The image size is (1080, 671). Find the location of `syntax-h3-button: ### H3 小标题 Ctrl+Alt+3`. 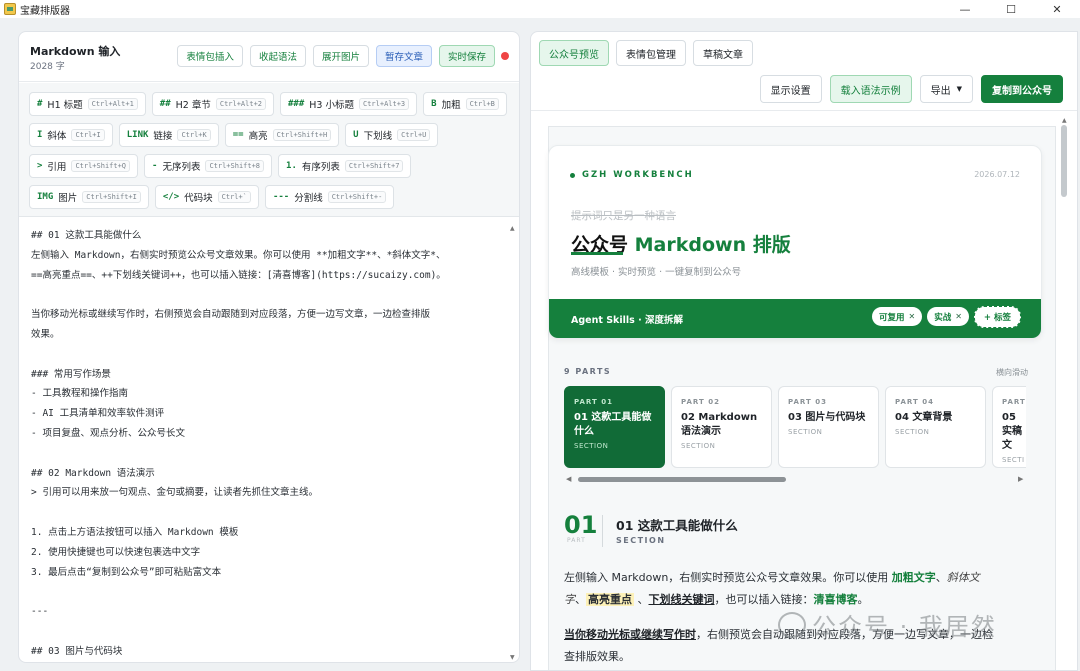

syntax-h3-button: ### H3 小标题 Ctrl+Alt+3 is located at coordinates (349, 104).